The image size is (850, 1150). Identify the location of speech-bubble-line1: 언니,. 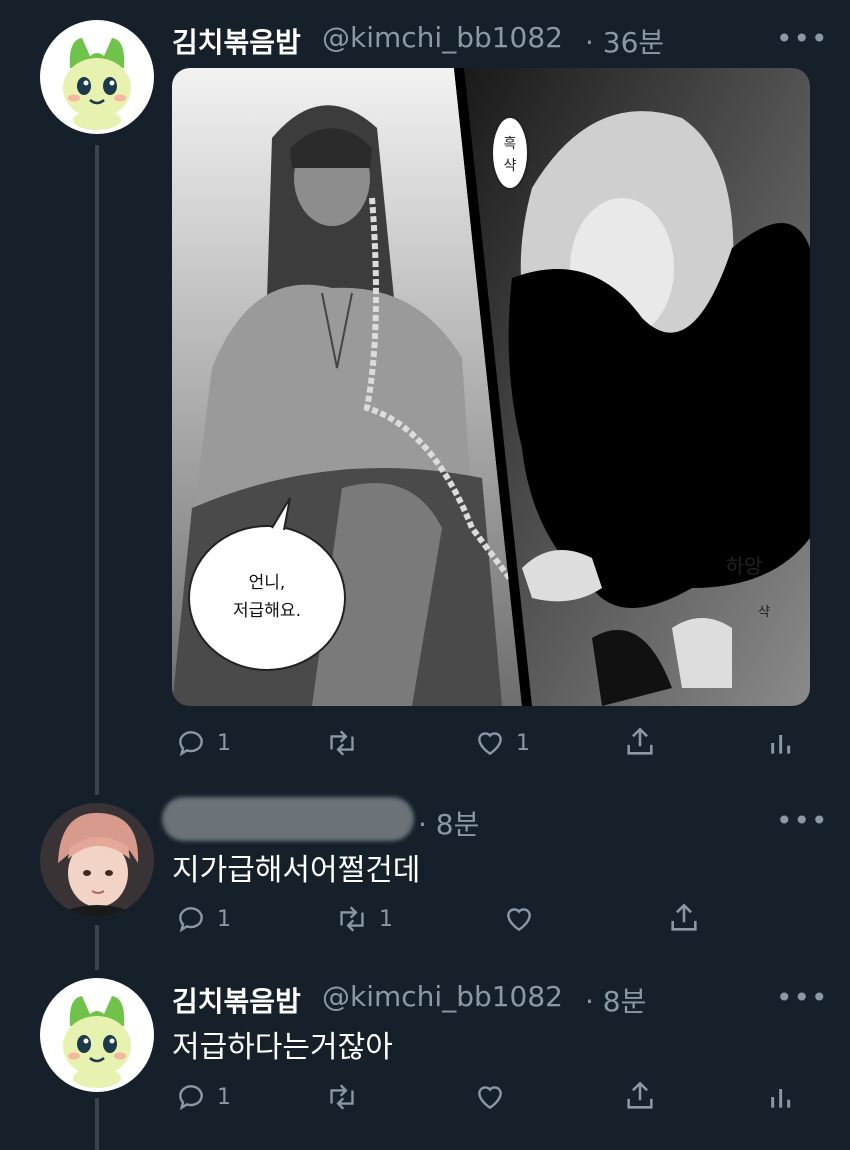
(267, 583).